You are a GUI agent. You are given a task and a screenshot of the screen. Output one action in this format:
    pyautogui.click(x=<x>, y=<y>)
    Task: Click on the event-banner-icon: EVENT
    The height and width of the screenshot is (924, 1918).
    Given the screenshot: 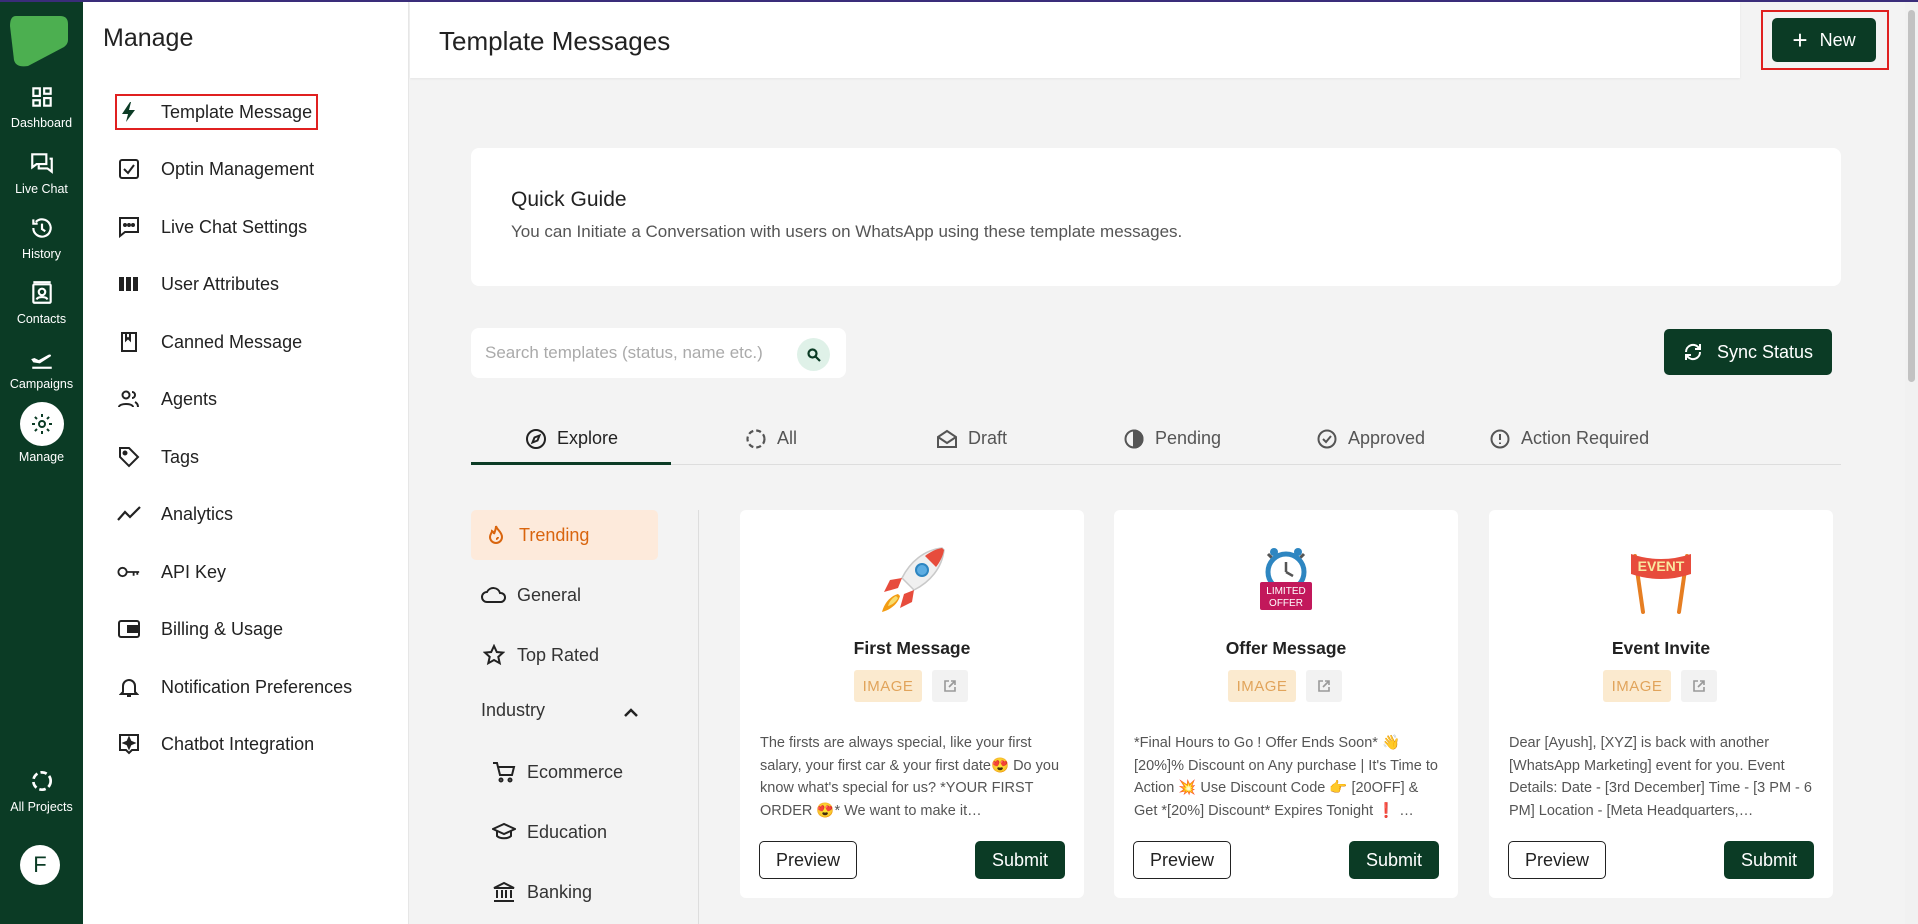 What is the action you would take?
    pyautogui.click(x=1661, y=580)
    